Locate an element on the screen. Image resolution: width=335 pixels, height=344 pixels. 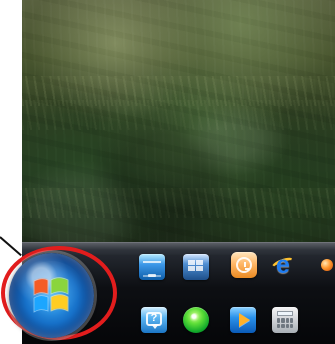
help-icon-tile: ? is located at coordinates (154, 320).